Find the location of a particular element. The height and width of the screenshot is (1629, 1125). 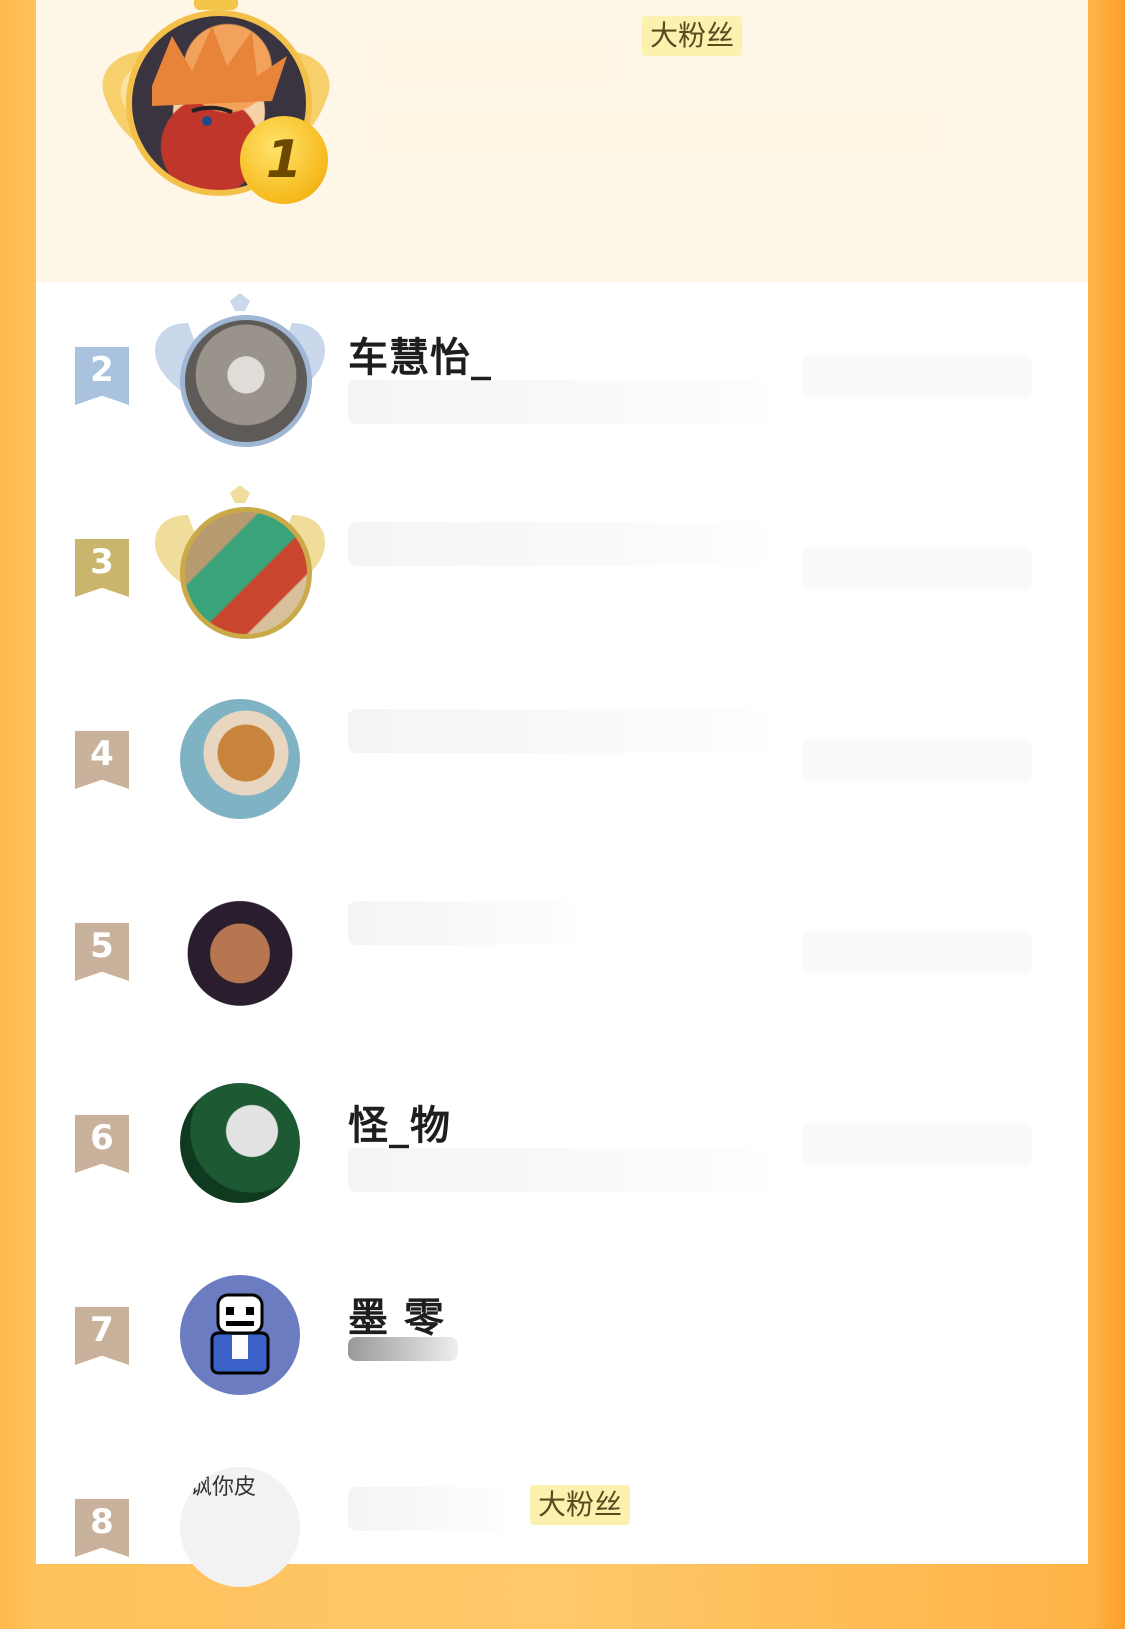

avatar-caption: 讽你皮 is located at coordinates (223, 1487).